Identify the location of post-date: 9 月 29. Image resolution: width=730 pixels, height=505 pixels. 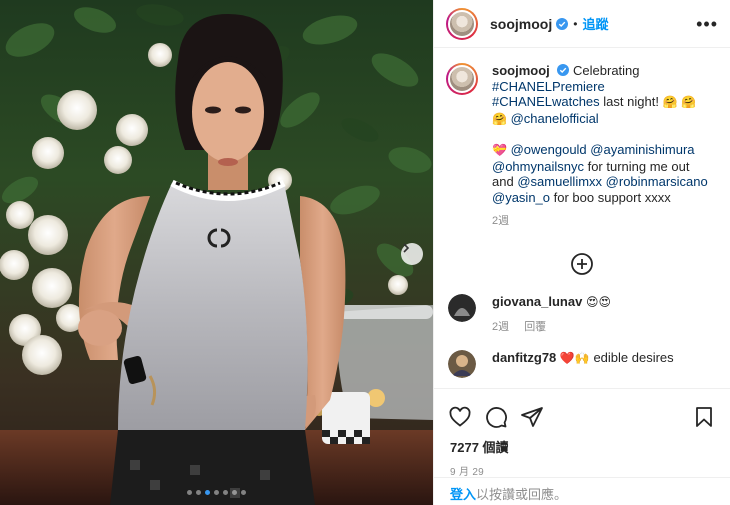
(582, 467).